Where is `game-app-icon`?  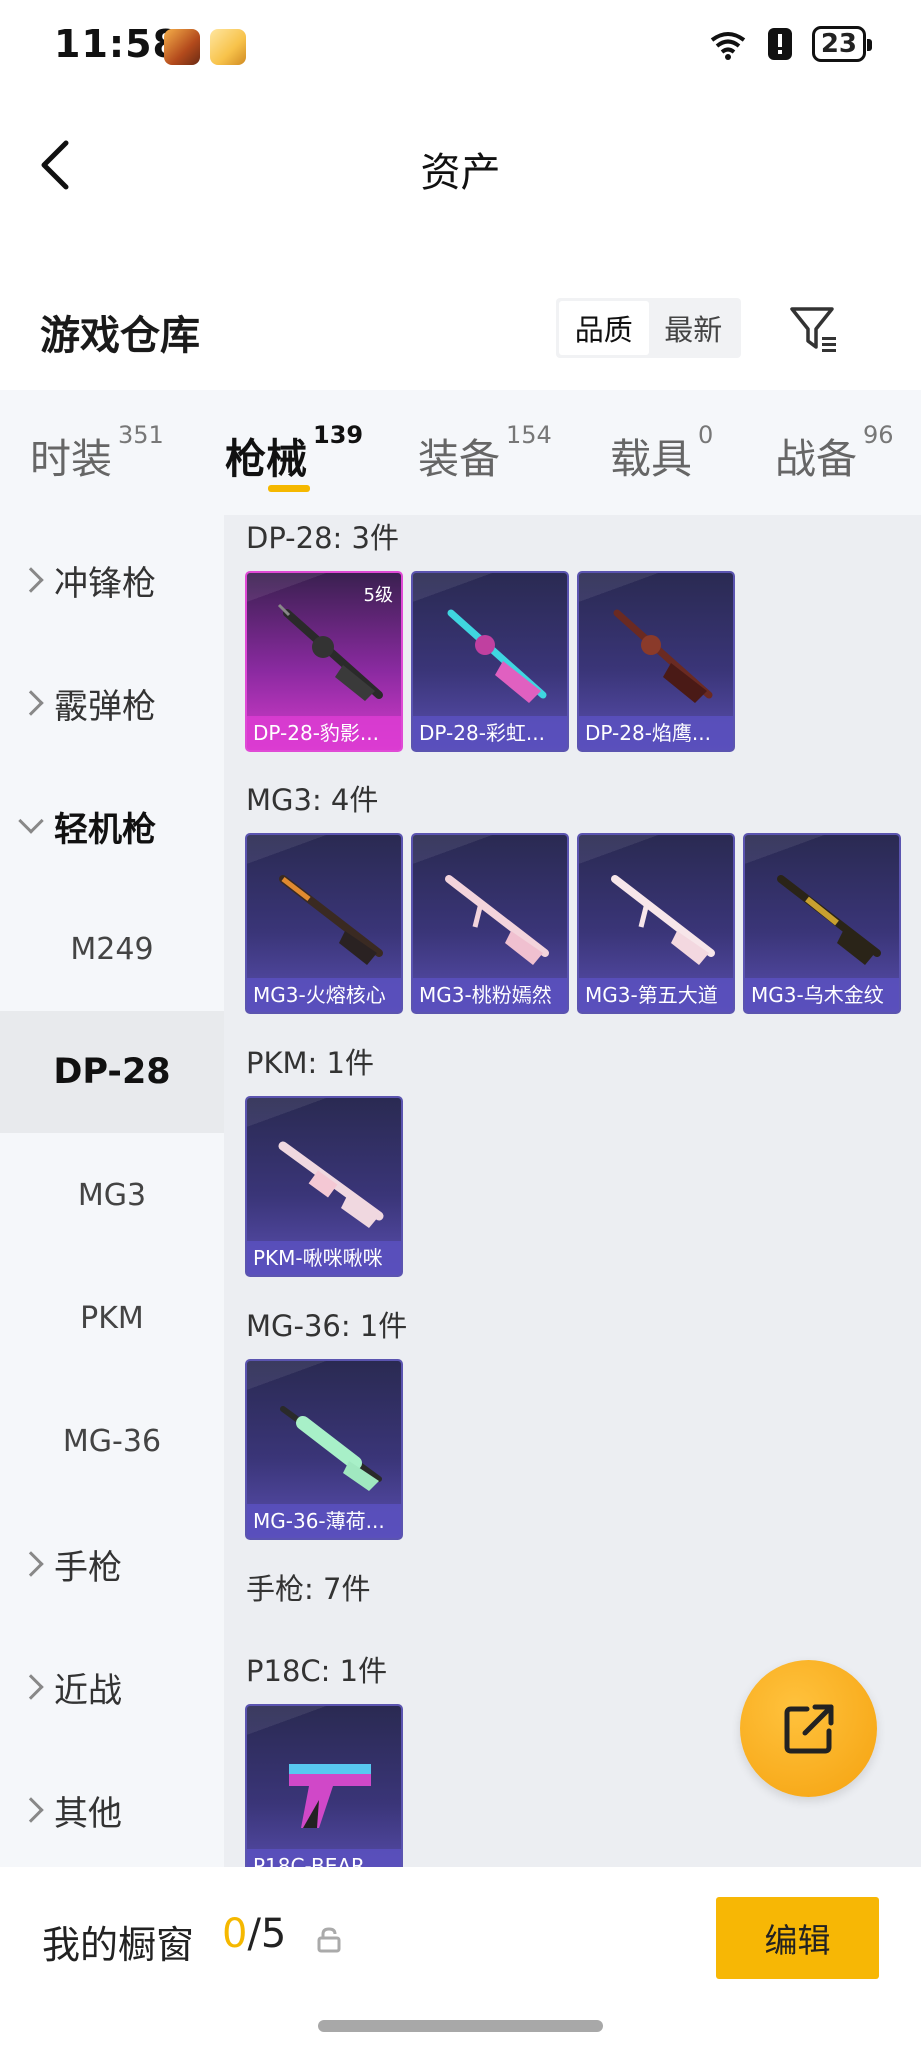
game-app-icon is located at coordinates (182, 47).